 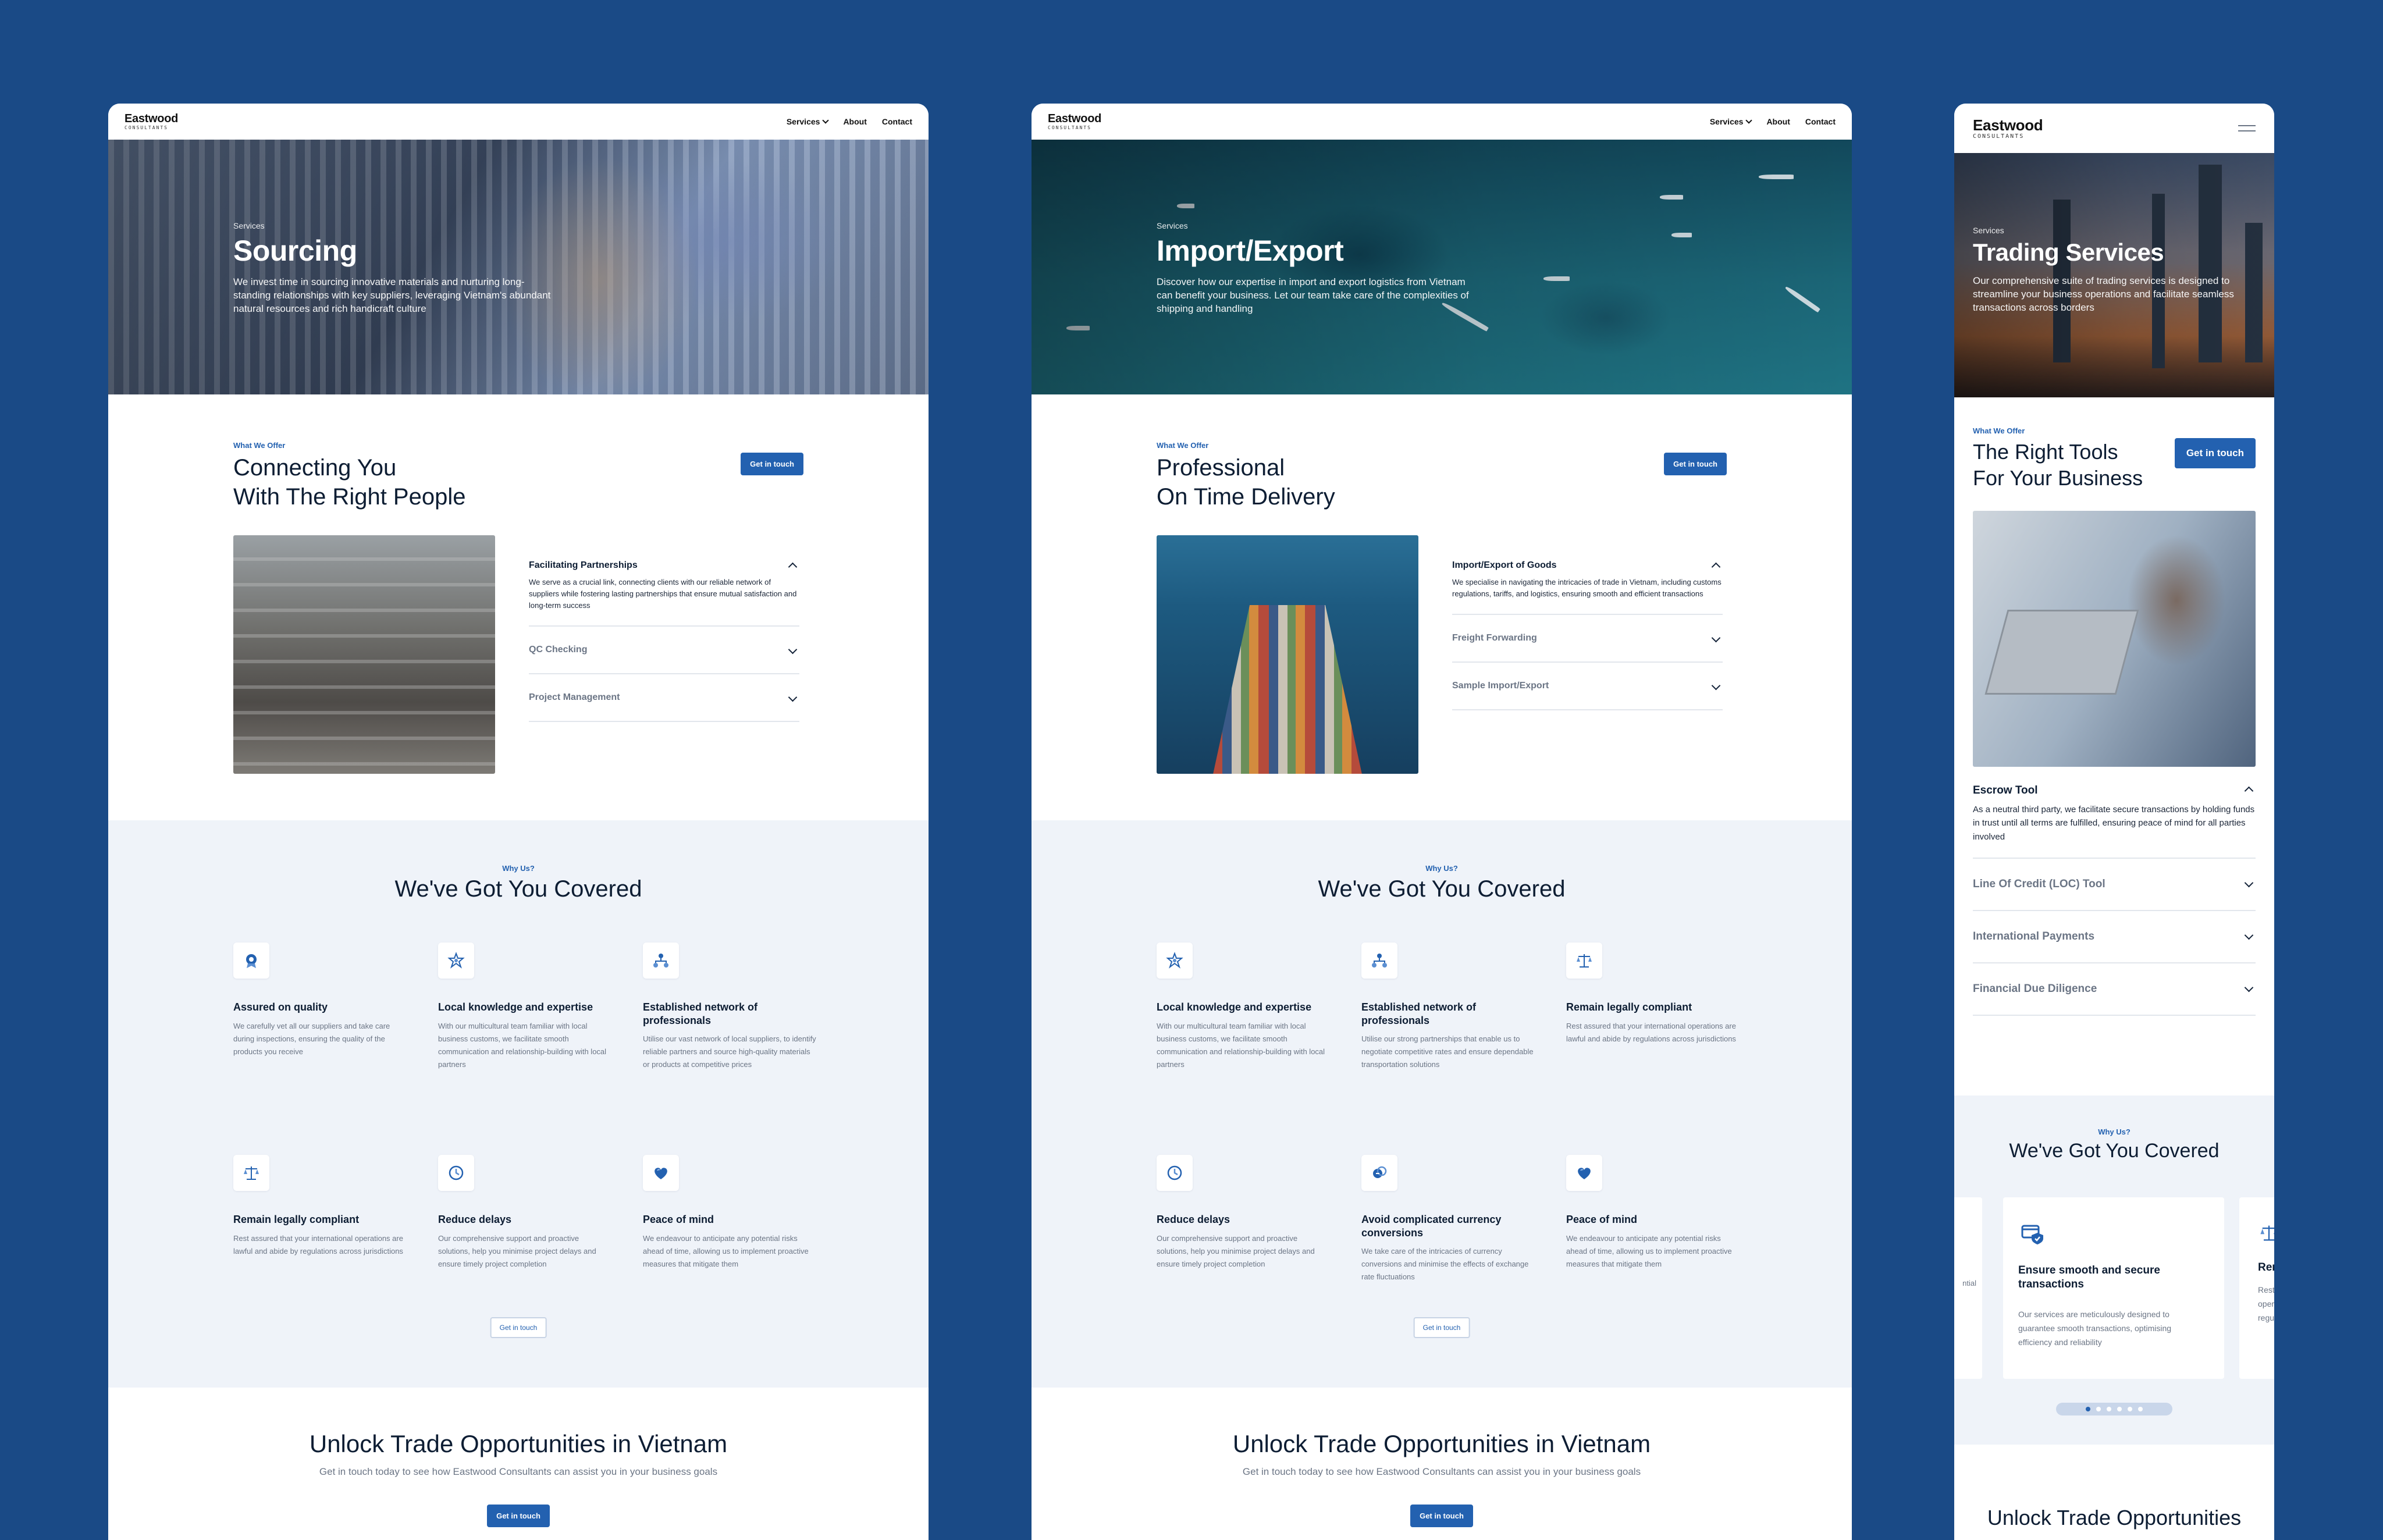 I want to click on accordion-item: Line Of Credit (LOC) Tool, so click(x=2114, y=885).